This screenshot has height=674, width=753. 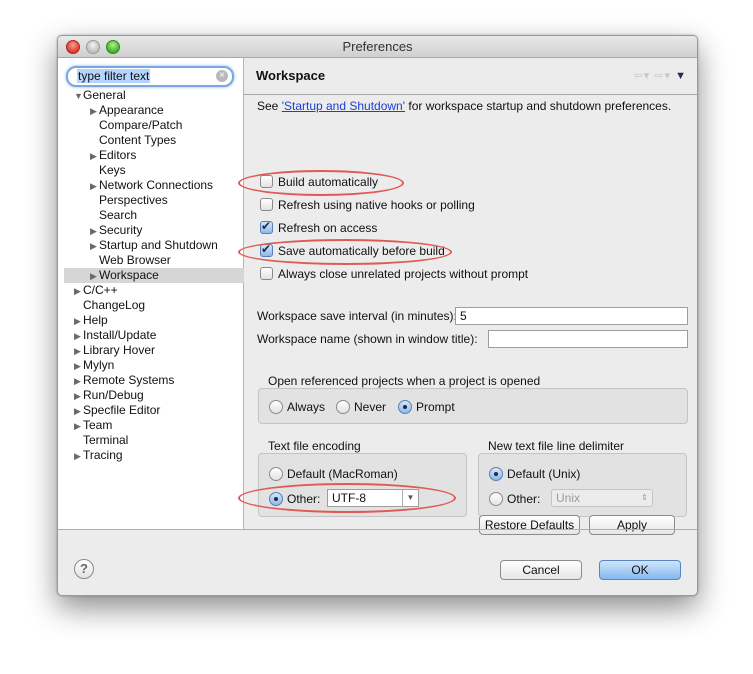 I want to click on tree-item: ▶ Security, so click(x=100, y=230).